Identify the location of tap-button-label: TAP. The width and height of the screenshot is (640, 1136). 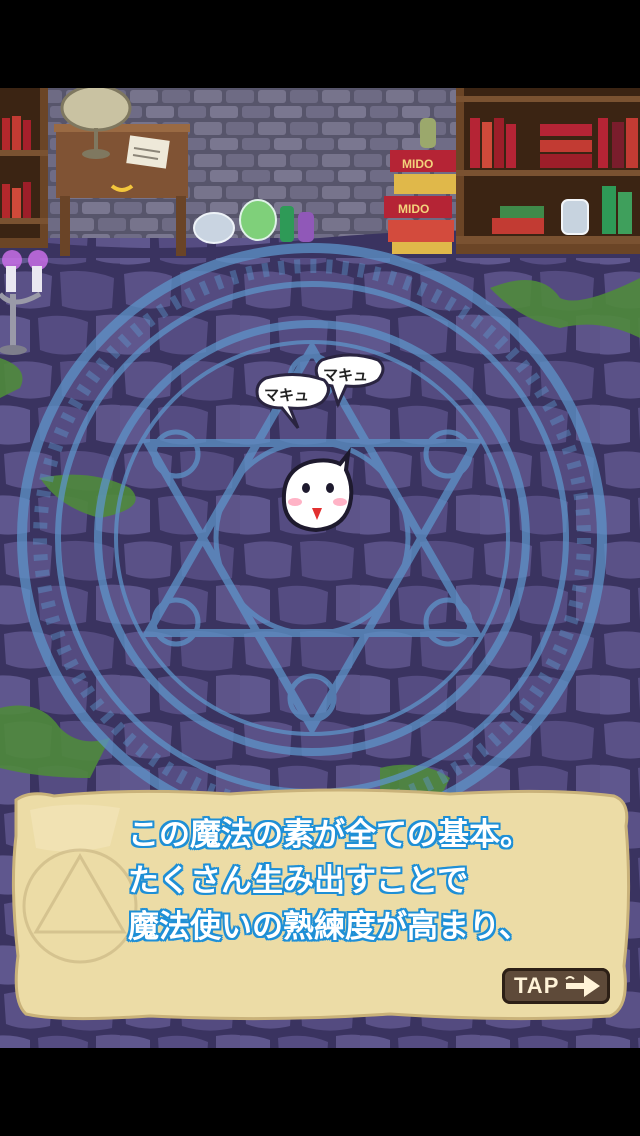
(537, 985).